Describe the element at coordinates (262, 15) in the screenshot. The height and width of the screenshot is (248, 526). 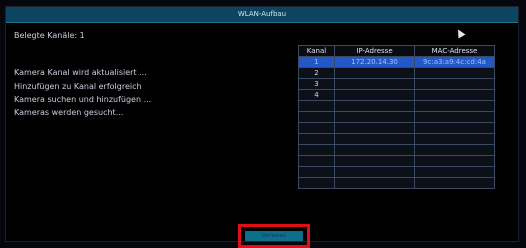
I see `dialog-title: WLAN-Aufbau` at that location.